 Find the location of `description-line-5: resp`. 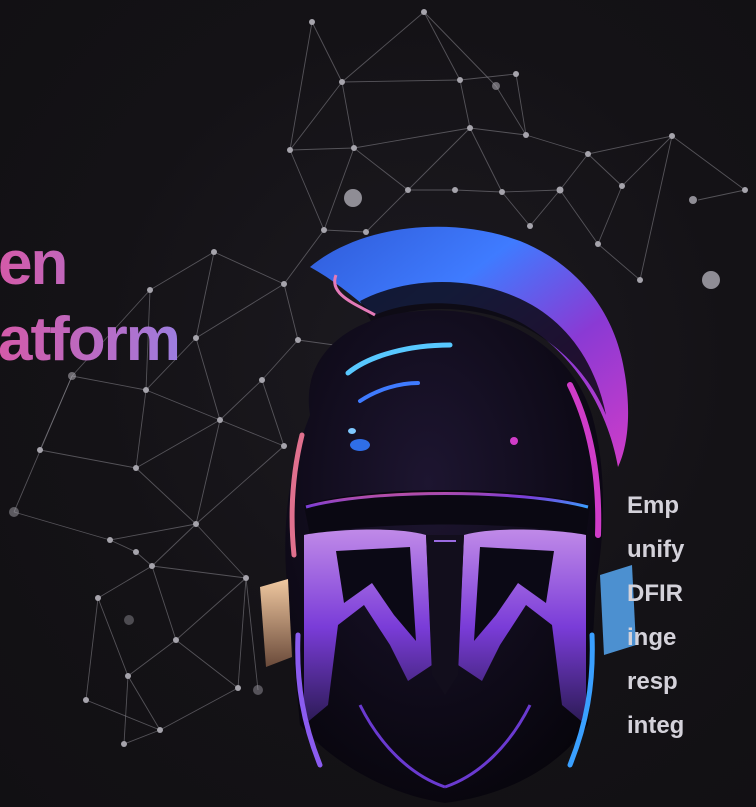

description-line-5: resp is located at coordinates (652, 681).